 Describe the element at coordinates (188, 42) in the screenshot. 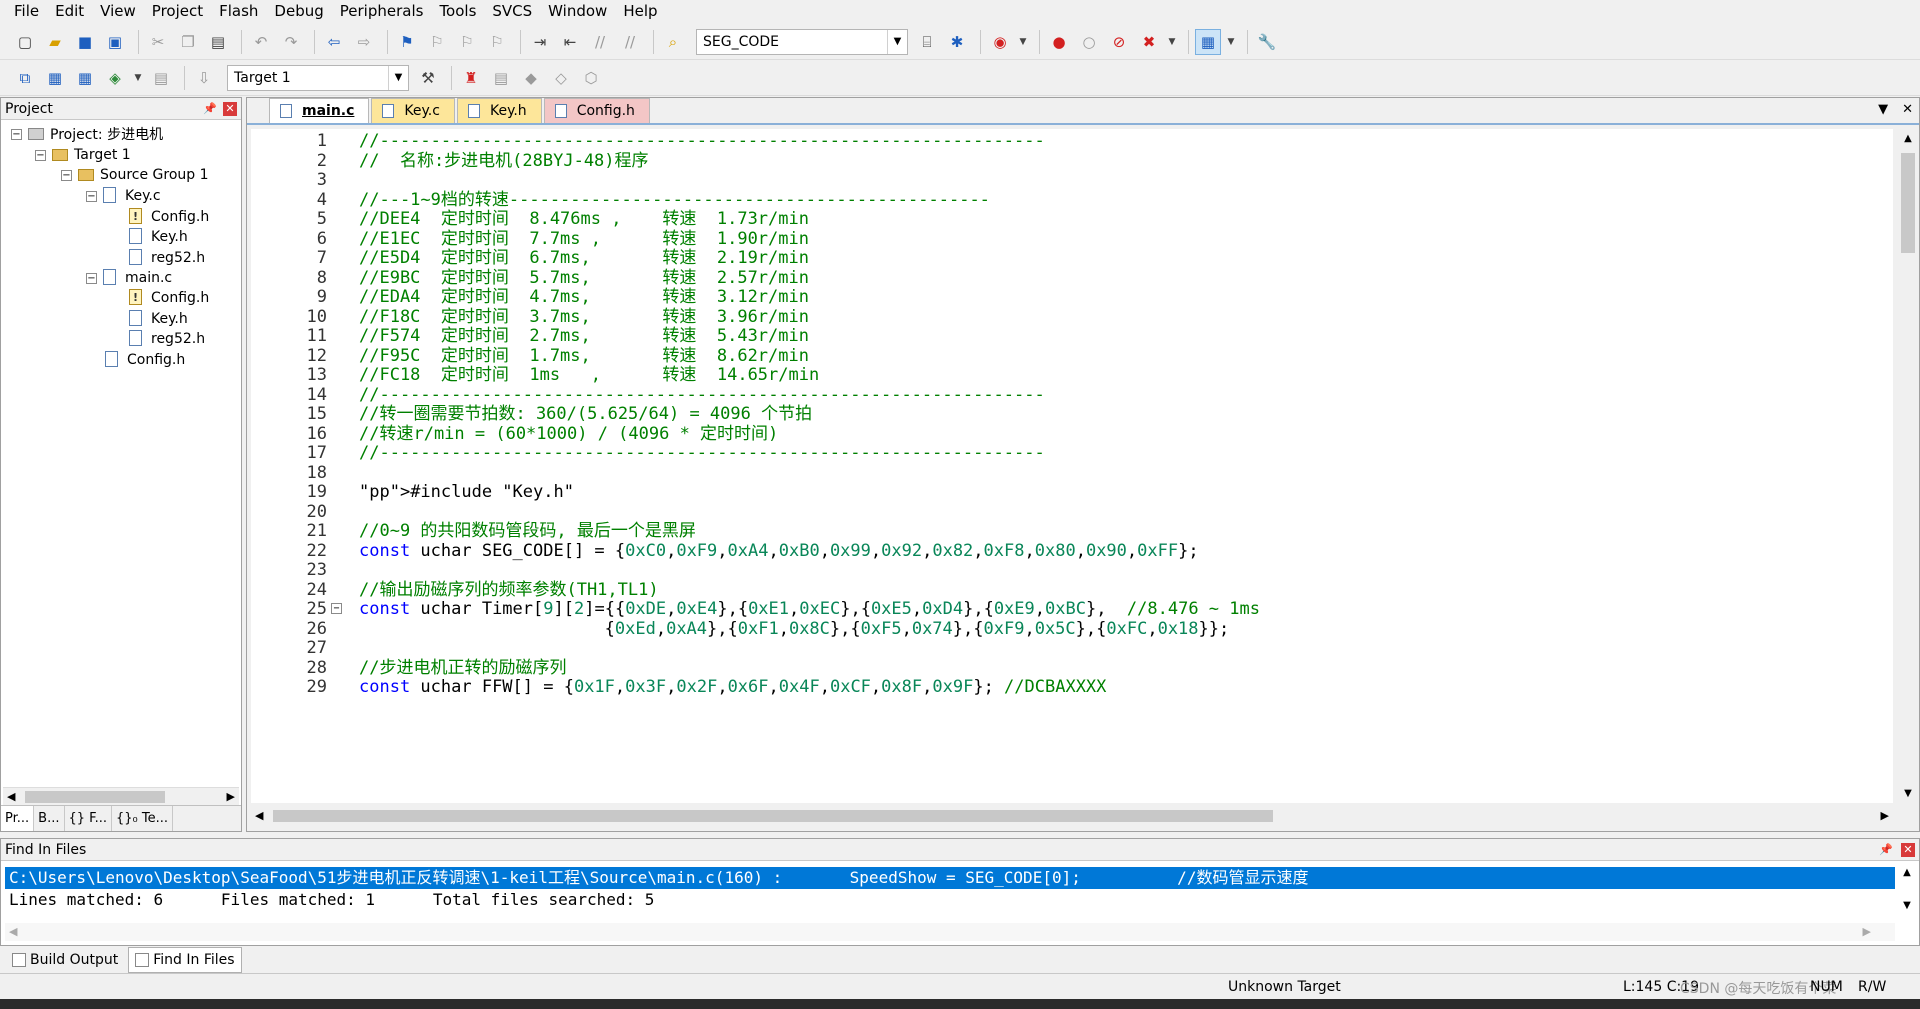

I see `copy-icon: ❐` at that location.